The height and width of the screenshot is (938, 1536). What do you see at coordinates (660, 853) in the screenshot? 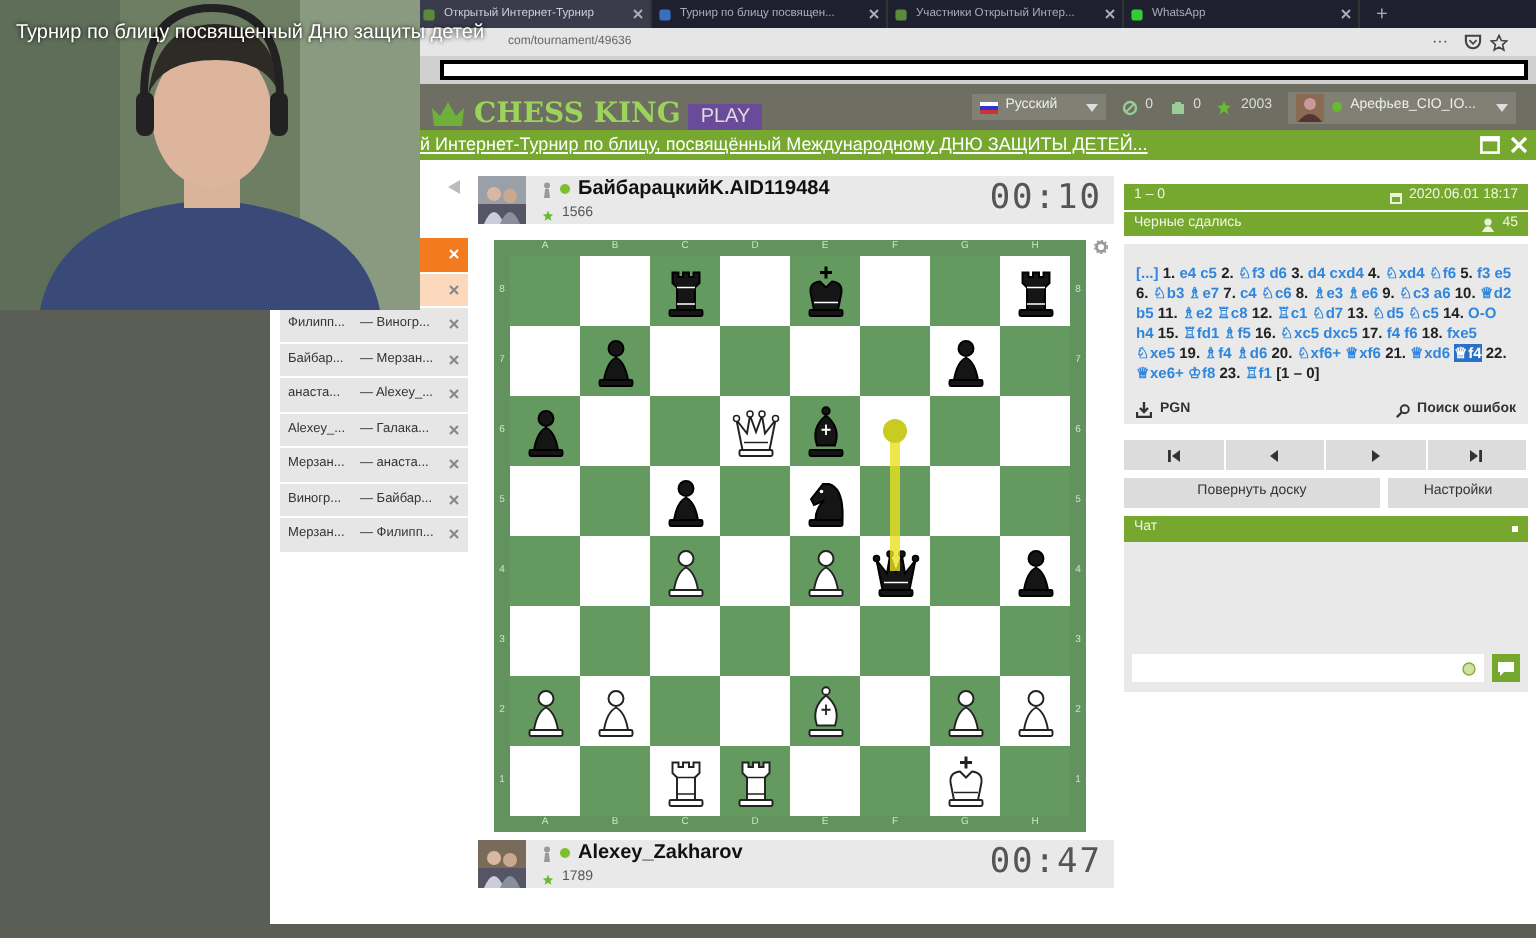
I see `player-name: Alexey_Zakharov` at bounding box center [660, 853].